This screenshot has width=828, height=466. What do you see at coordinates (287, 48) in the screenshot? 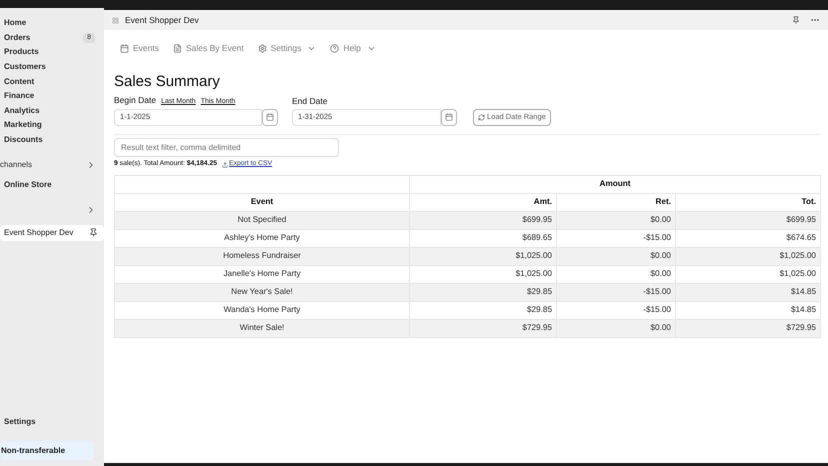
I see `nav-menu-item: Settings` at bounding box center [287, 48].